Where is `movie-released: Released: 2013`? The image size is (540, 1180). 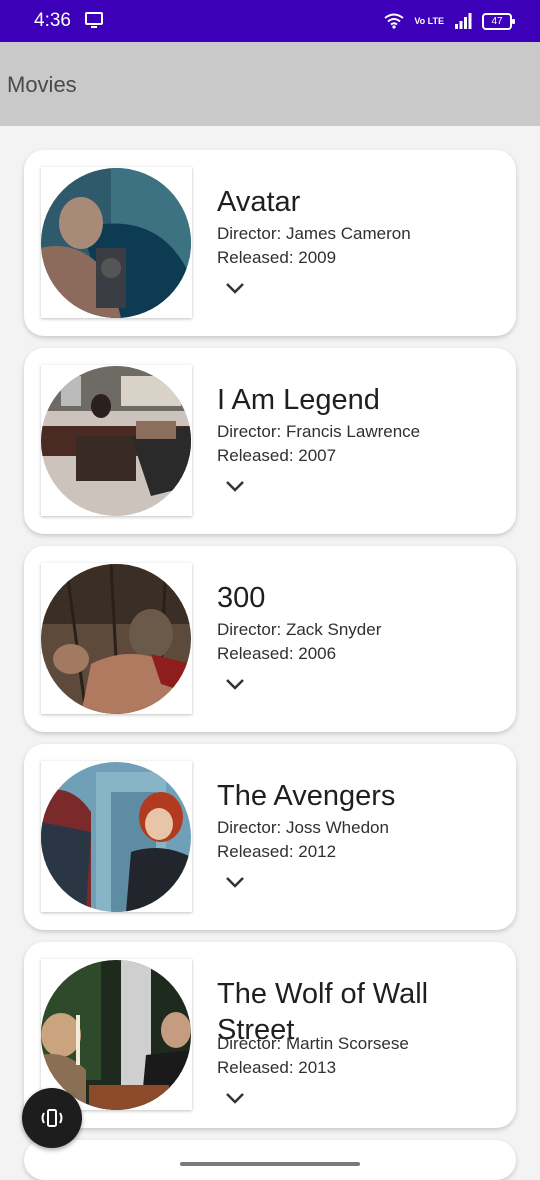
movie-released: Released: 2013 is located at coordinates (277, 1067).